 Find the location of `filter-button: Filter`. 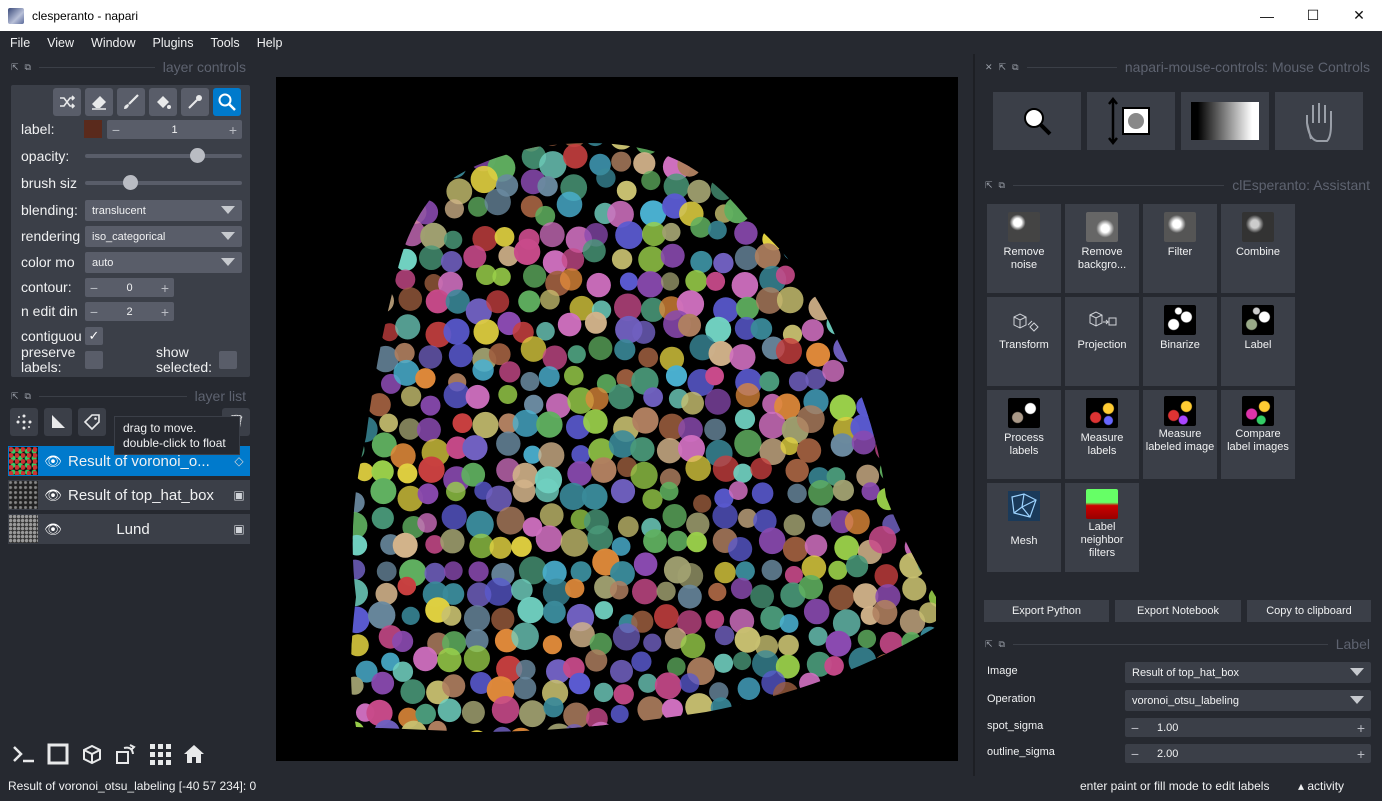

filter-button: Filter is located at coordinates (1180, 248).